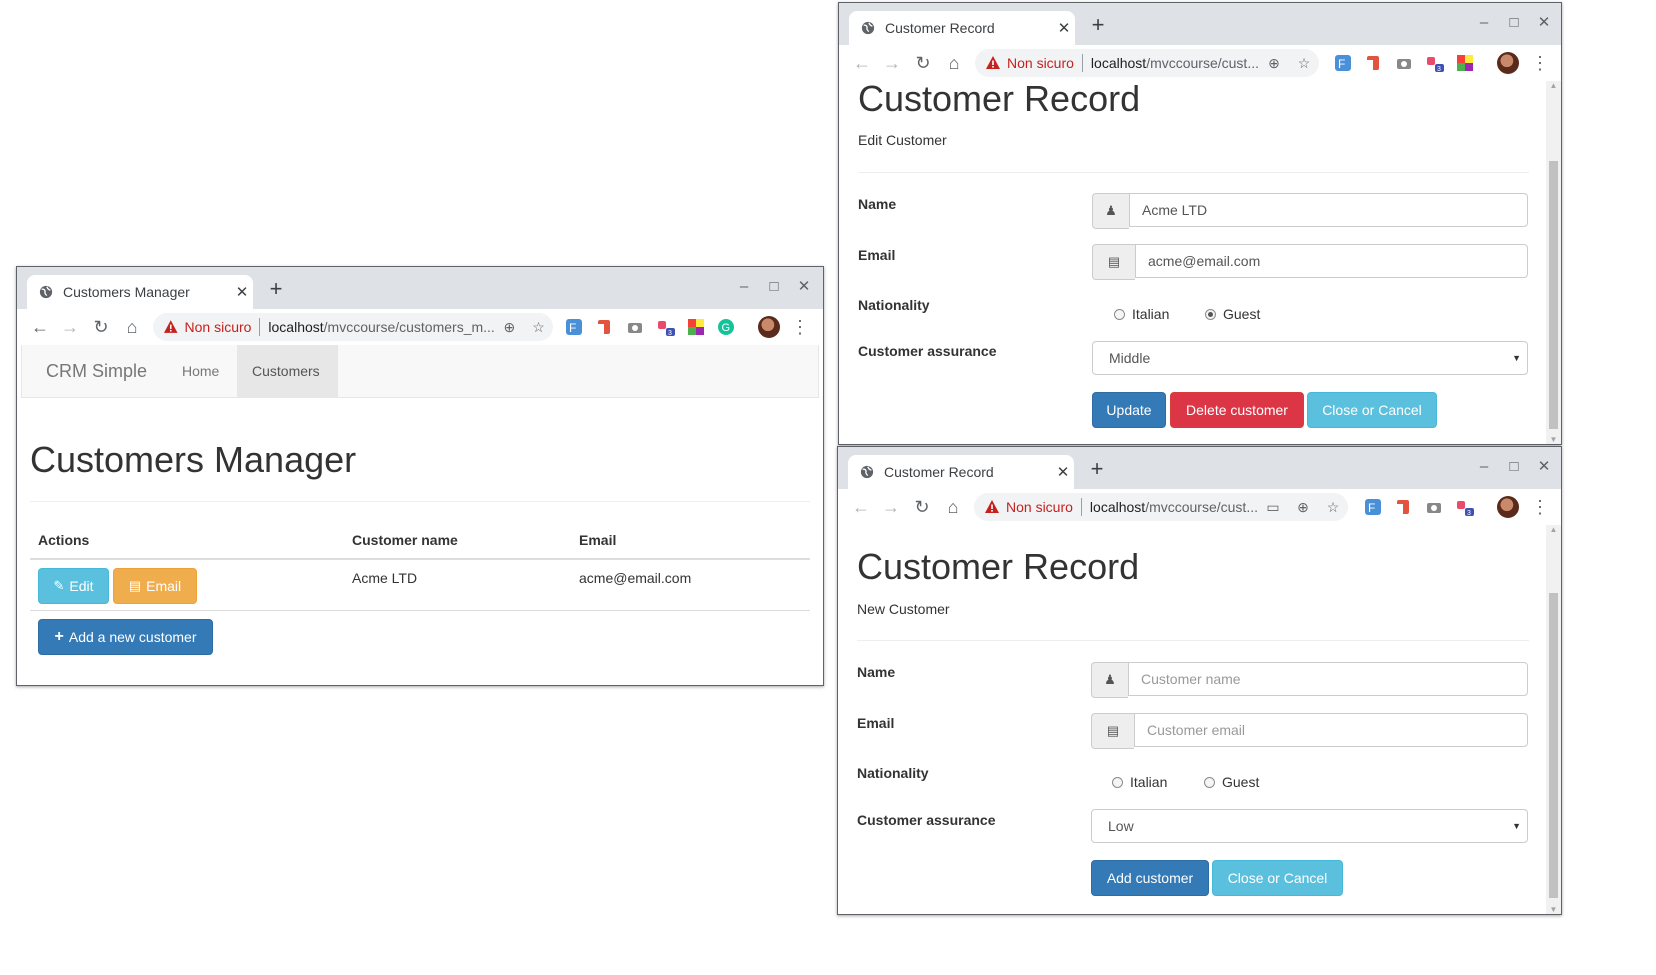  Describe the element at coordinates (1331, 261) in the screenshot. I see `email-field: acme@email.com` at that location.